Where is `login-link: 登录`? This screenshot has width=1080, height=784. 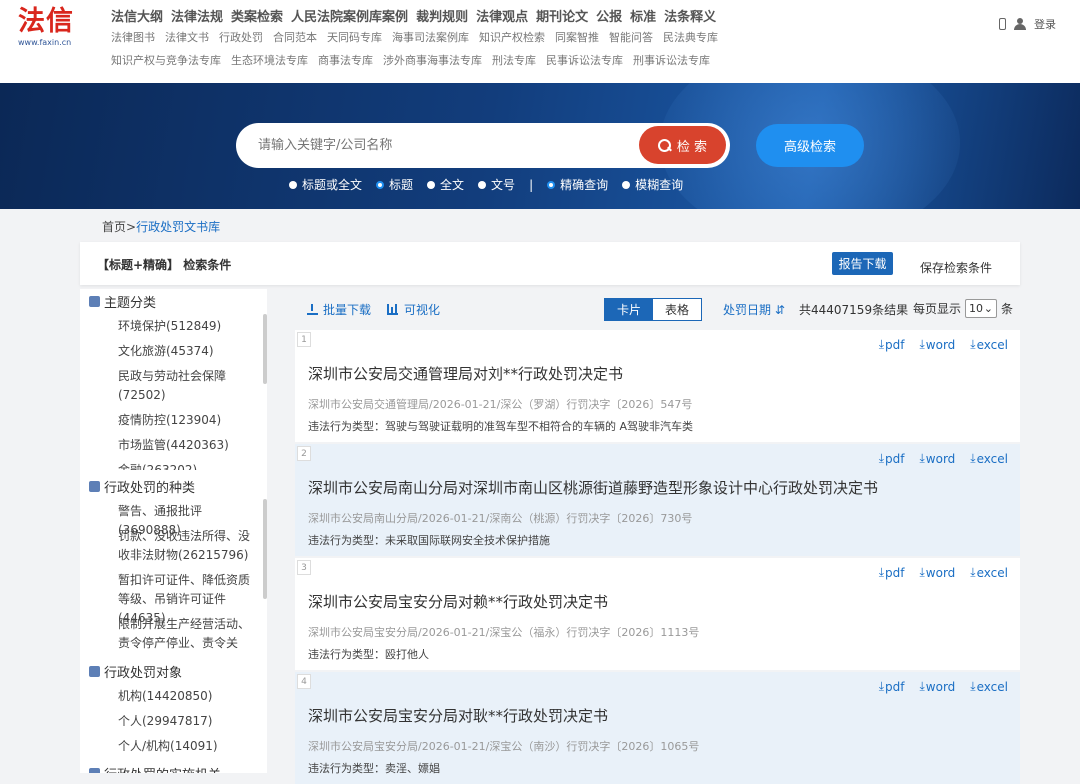 login-link: 登录 is located at coordinates (1045, 24).